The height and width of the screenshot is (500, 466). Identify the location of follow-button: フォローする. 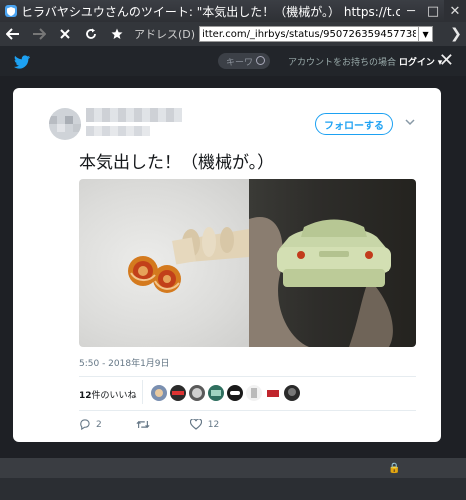
(354, 124).